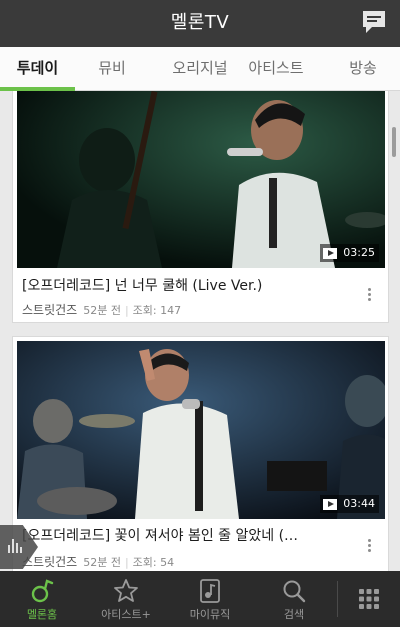  I want to click on bottom-navigation: 멜론홈 아티스트+ 마이뮤직 검색, so click(200, 599).